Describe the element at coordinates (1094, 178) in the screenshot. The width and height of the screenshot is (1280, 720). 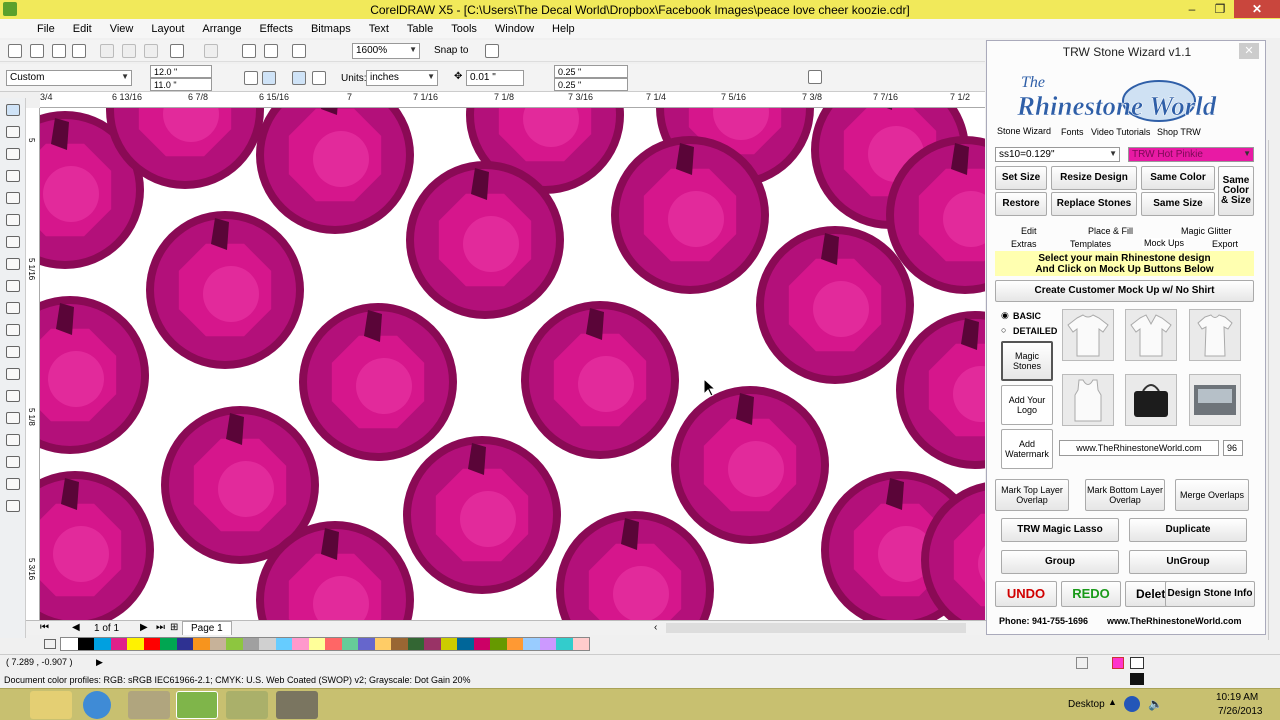
I see `resize-design-button: Resize Design` at that location.